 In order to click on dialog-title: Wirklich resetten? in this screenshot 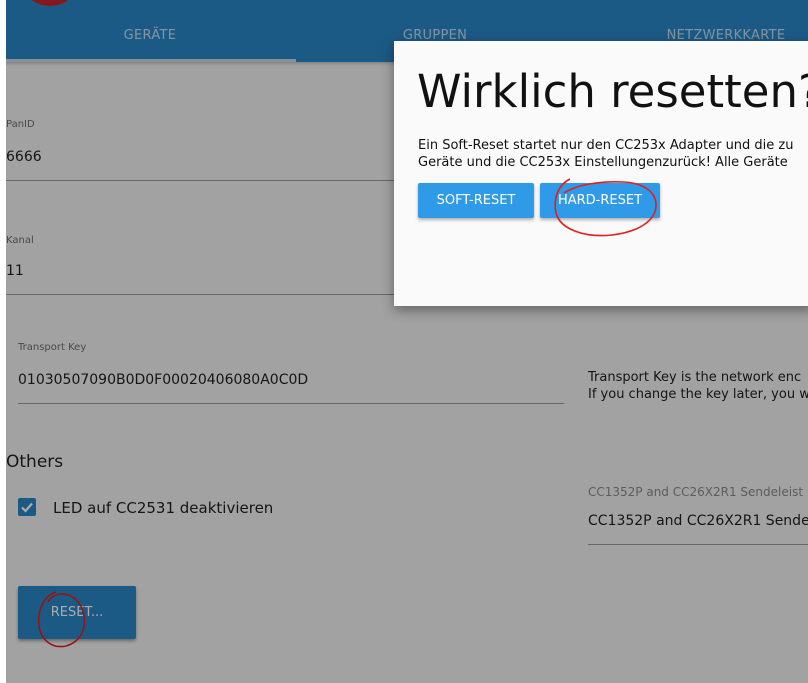, I will do `click(612, 91)`.